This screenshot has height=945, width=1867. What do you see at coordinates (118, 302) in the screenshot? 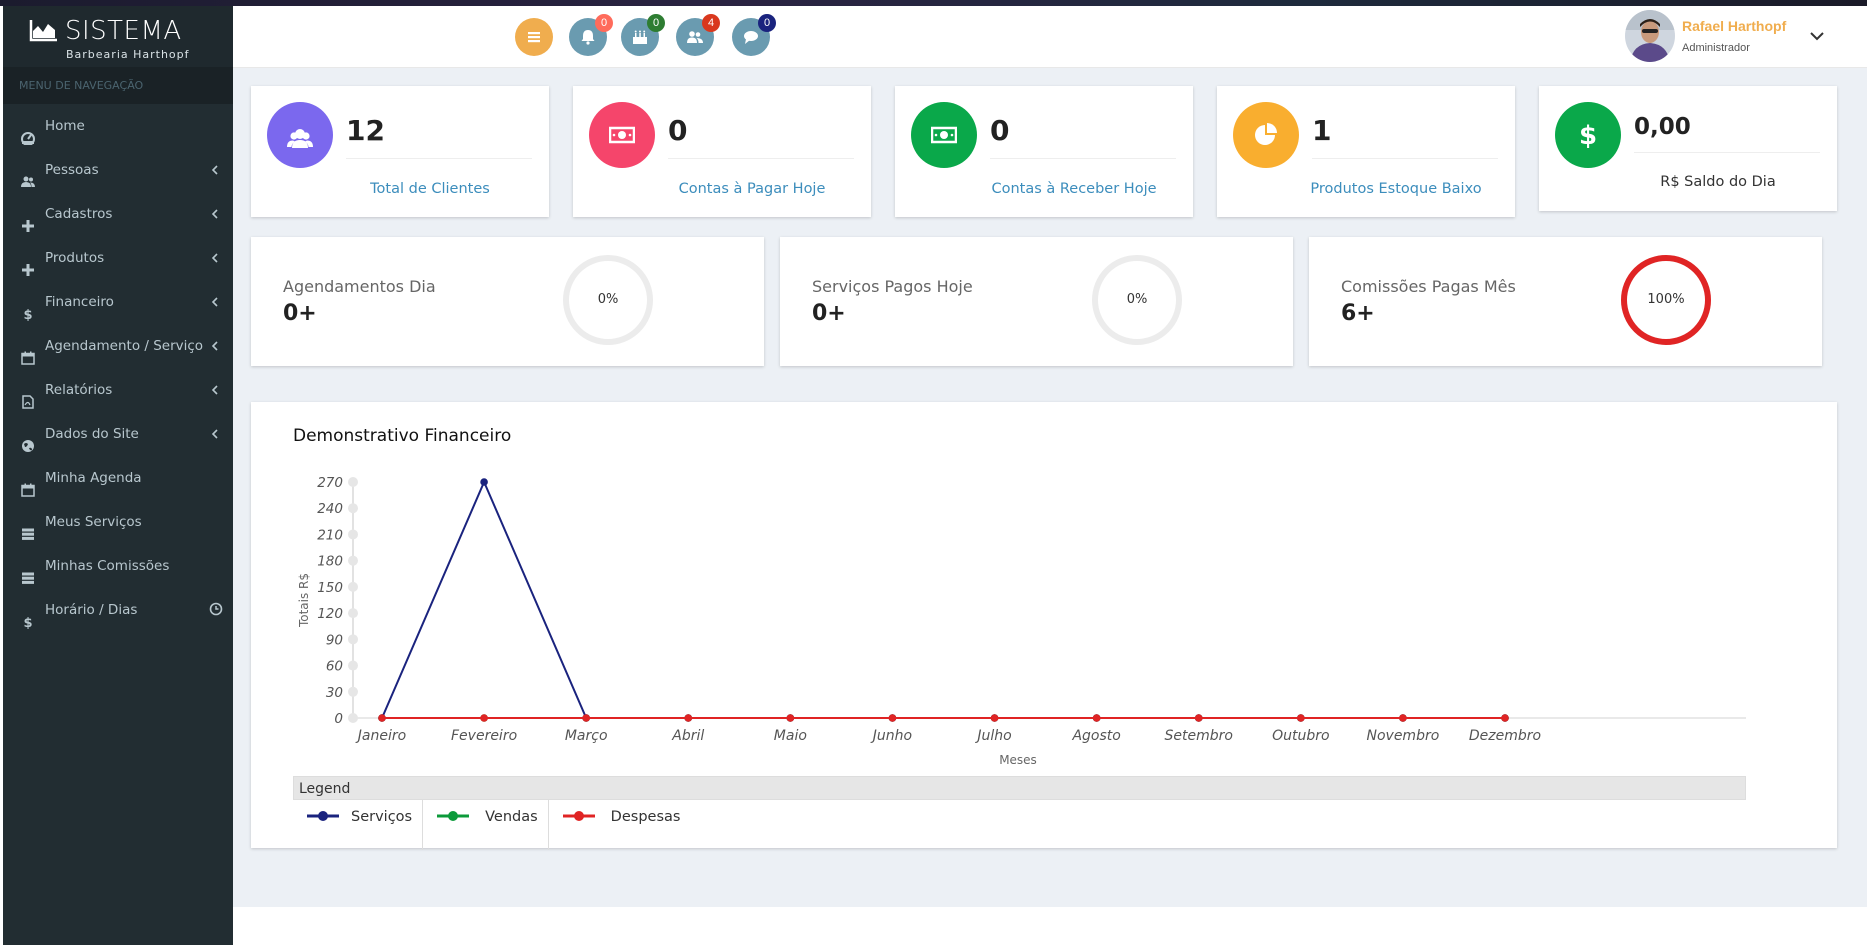
I see `sidebar-item-financeiro: $ Financeiro` at bounding box center [118, 302].